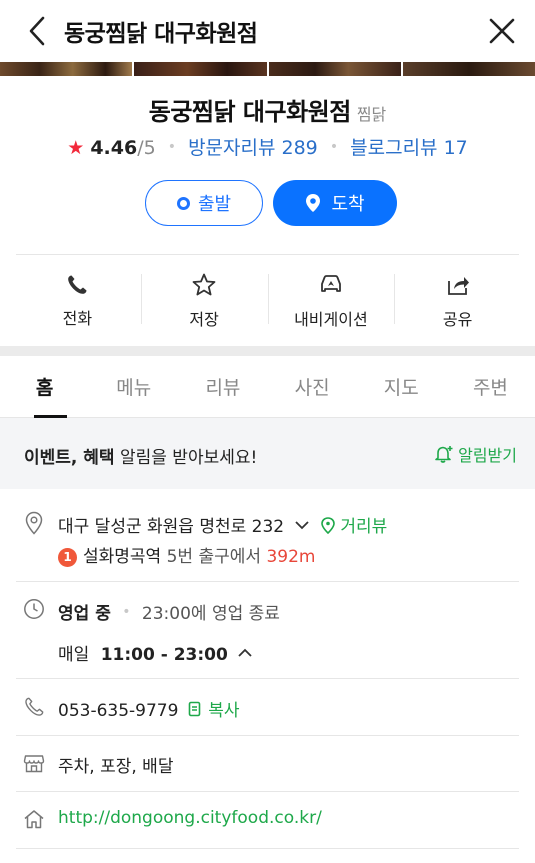 The image size is (535, 863). I want to click on call-label: 전화, so click(77, 318).